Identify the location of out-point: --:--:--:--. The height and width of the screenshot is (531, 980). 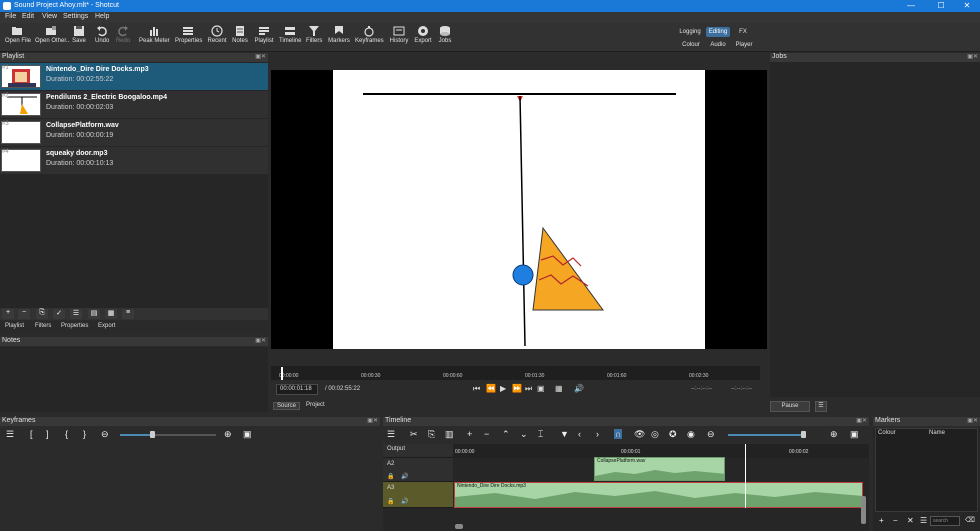
(741, 389).